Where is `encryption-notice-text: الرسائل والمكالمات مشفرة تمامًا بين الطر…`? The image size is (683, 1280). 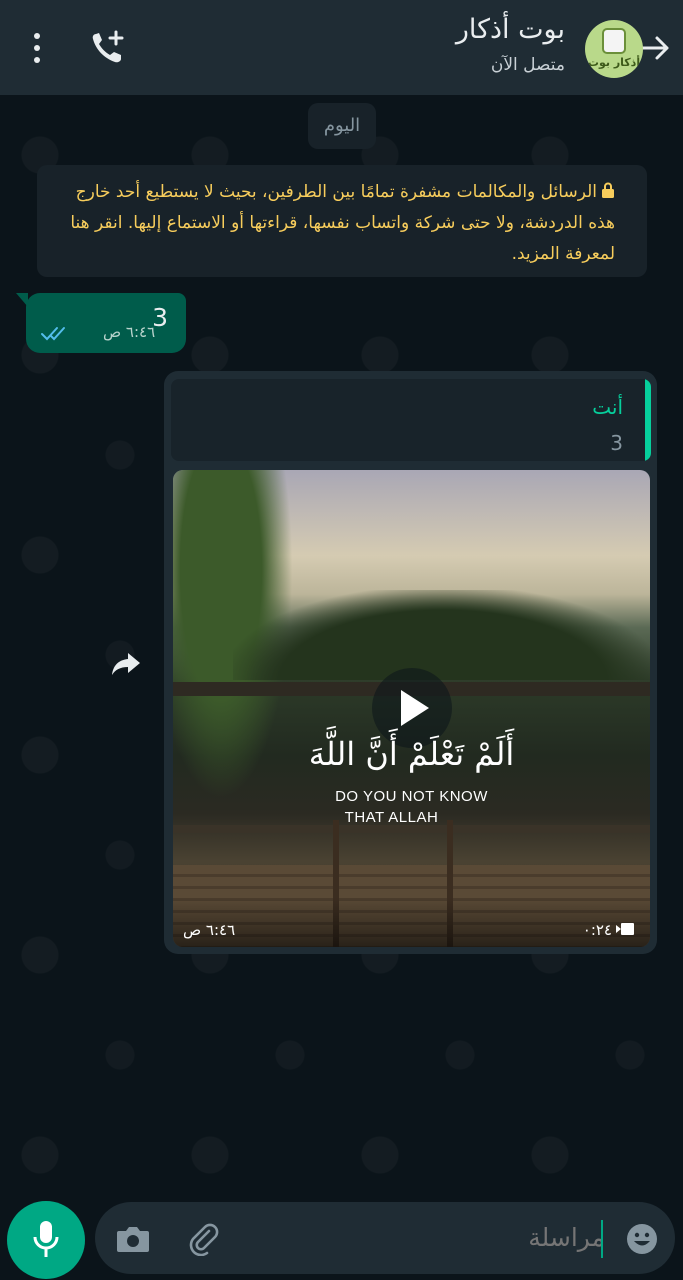 encryption-notice-text: الرسائل والمكالمات مشفرة تمامًا بين الطر… is located at coordinates (342, 223).